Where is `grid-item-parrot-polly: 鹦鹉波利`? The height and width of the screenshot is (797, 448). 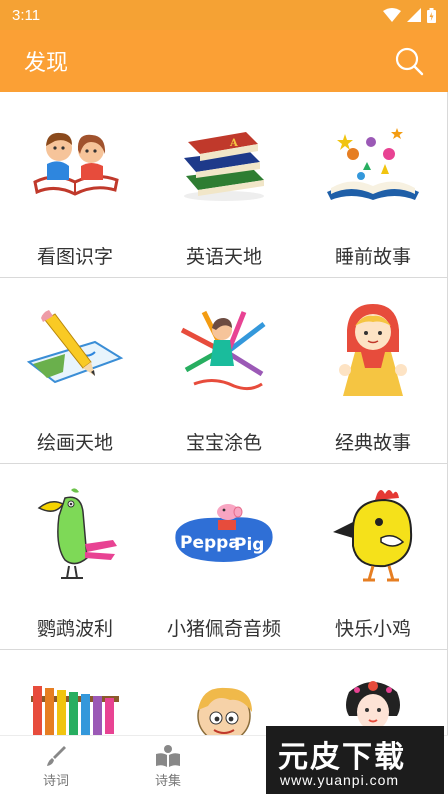 grid-item-parrot-polly: 鹦鹉波利 is located at coordinates (75, 557).